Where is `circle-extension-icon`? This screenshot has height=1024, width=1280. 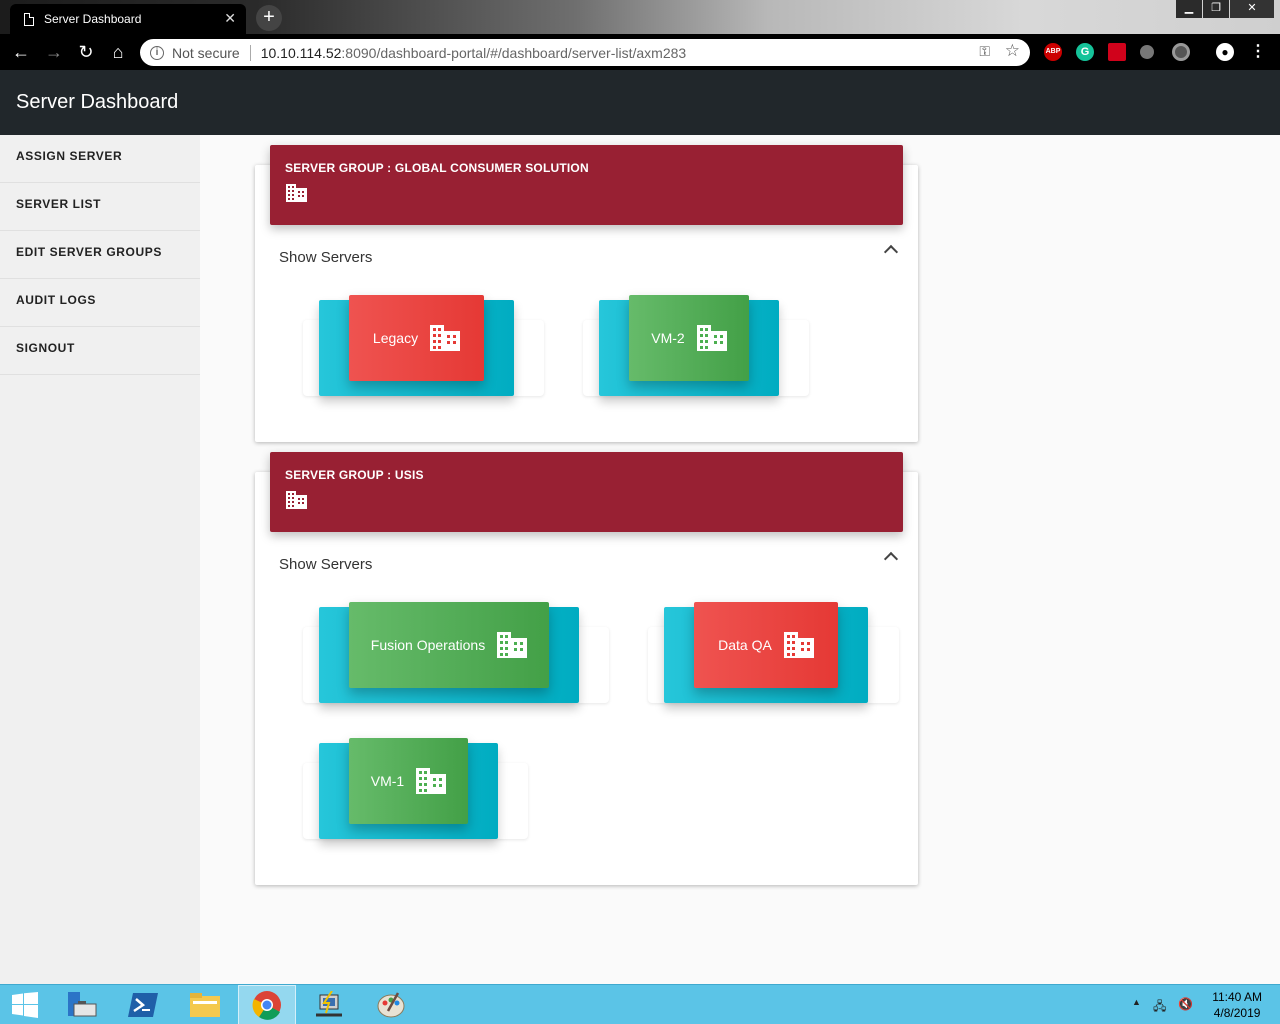
circle-extension-icon is located at coordinates (1181, 52).